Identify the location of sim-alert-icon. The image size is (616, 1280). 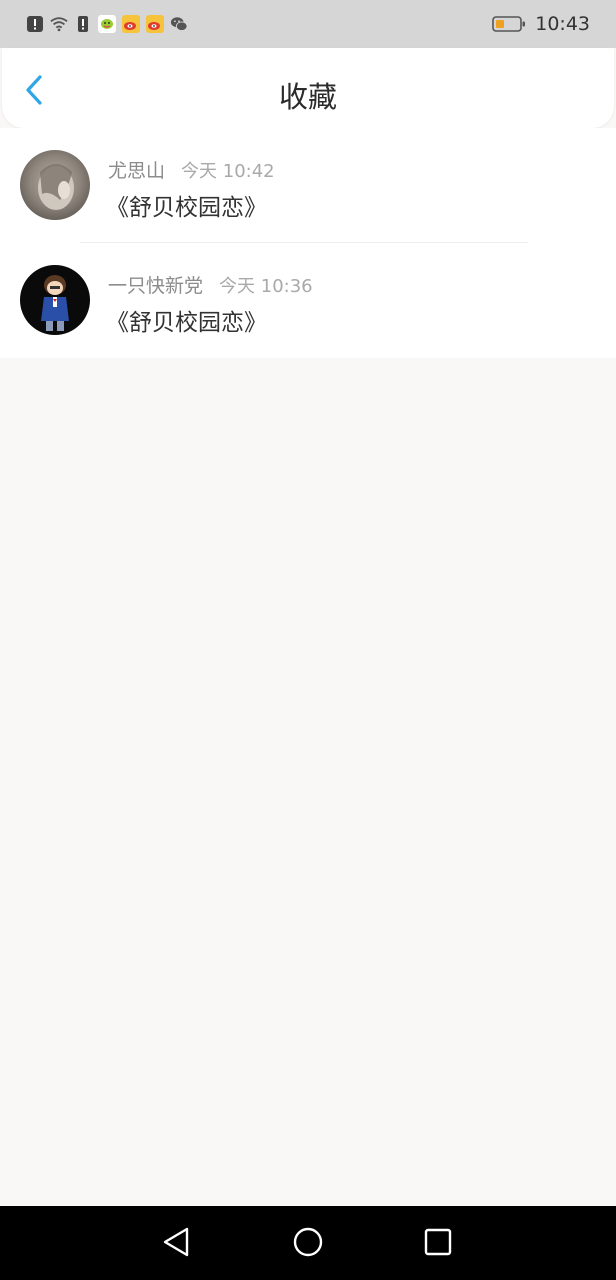
(83, 24).